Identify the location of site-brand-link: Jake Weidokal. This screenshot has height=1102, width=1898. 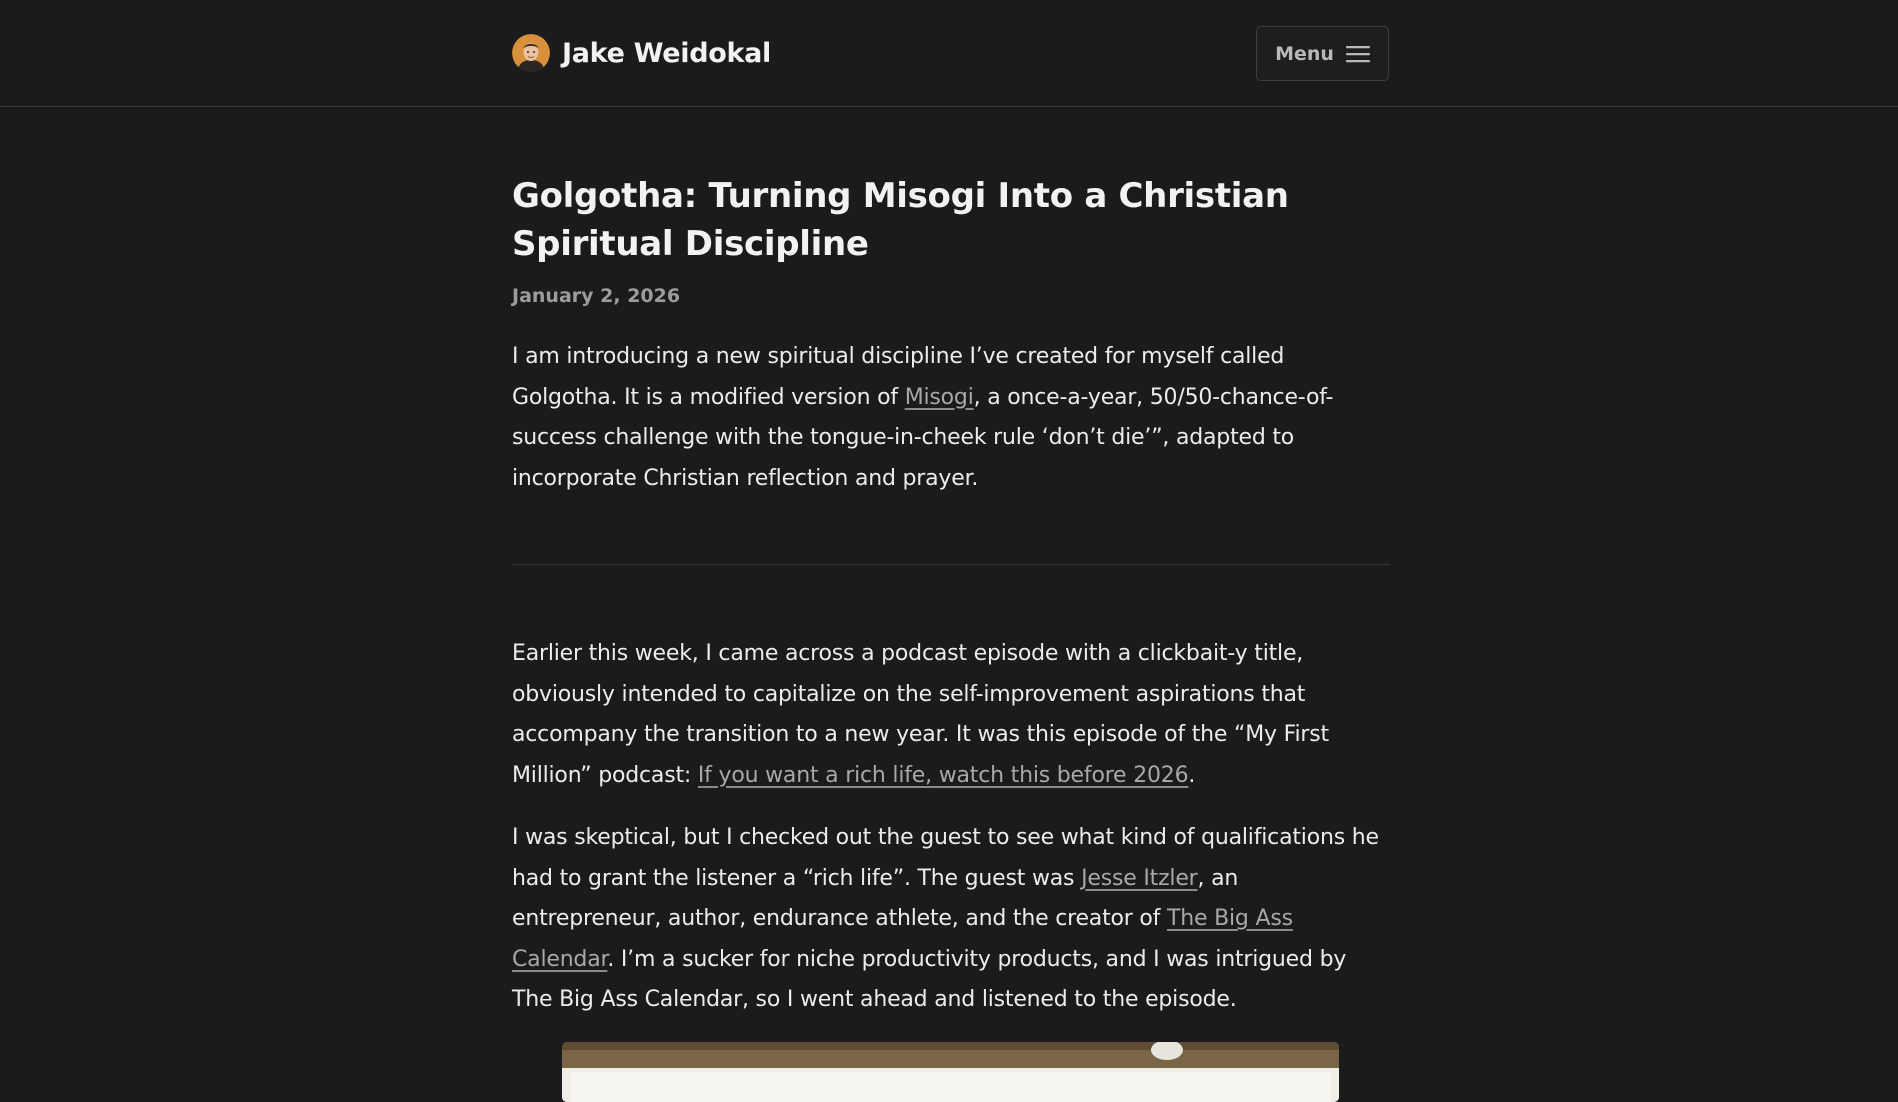
(641, 53).